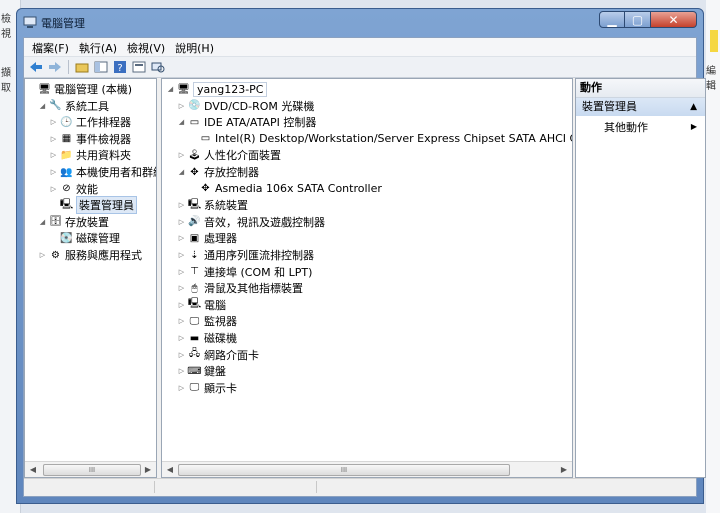 The height and width of the screenshot is (513, 720). What do you see at coordinates (66, 238) in the screenshot?
I see `disk-management-icon: 💽` at bounding box center [66, 238].